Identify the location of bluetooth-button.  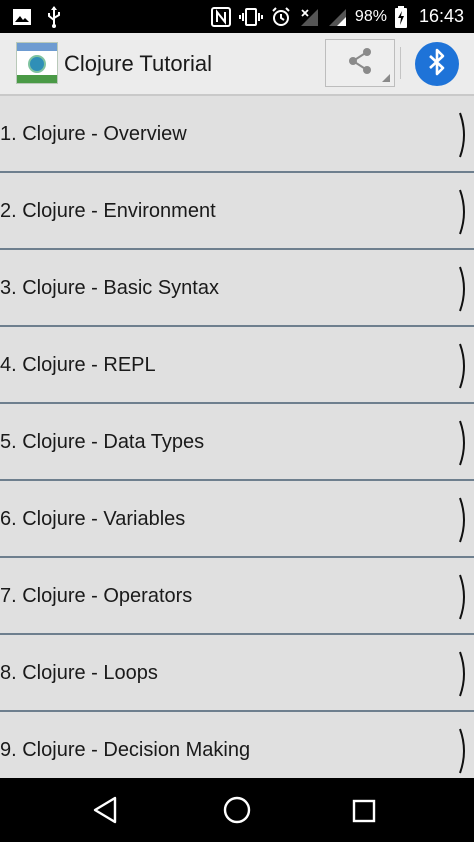
(437, 64).